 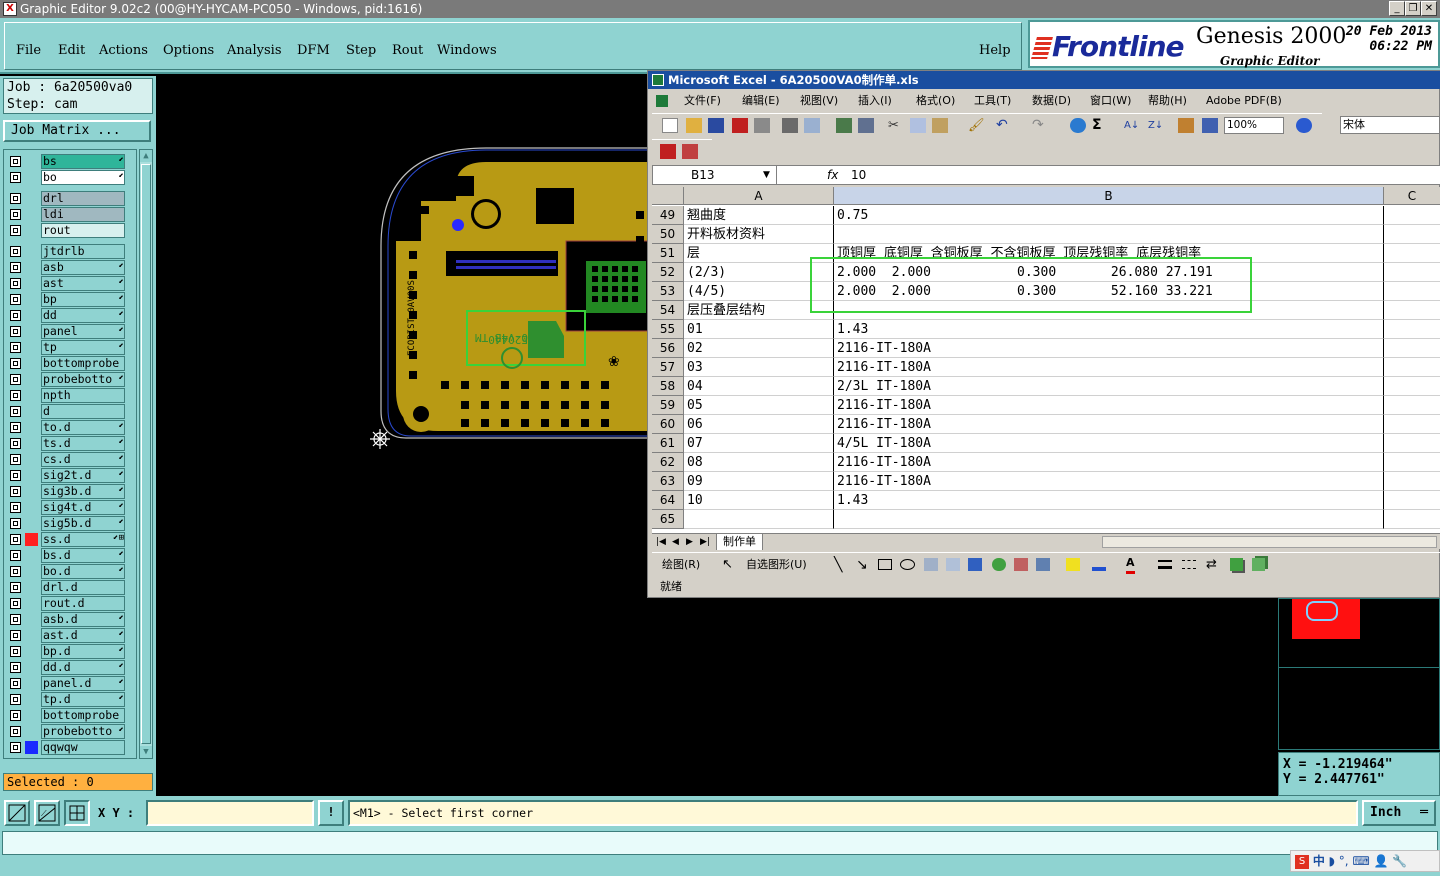 What do you see at coordinates (83, 699) in the screenshot?
I see `layer-name: tp.d` at bounding box center [83, 699].